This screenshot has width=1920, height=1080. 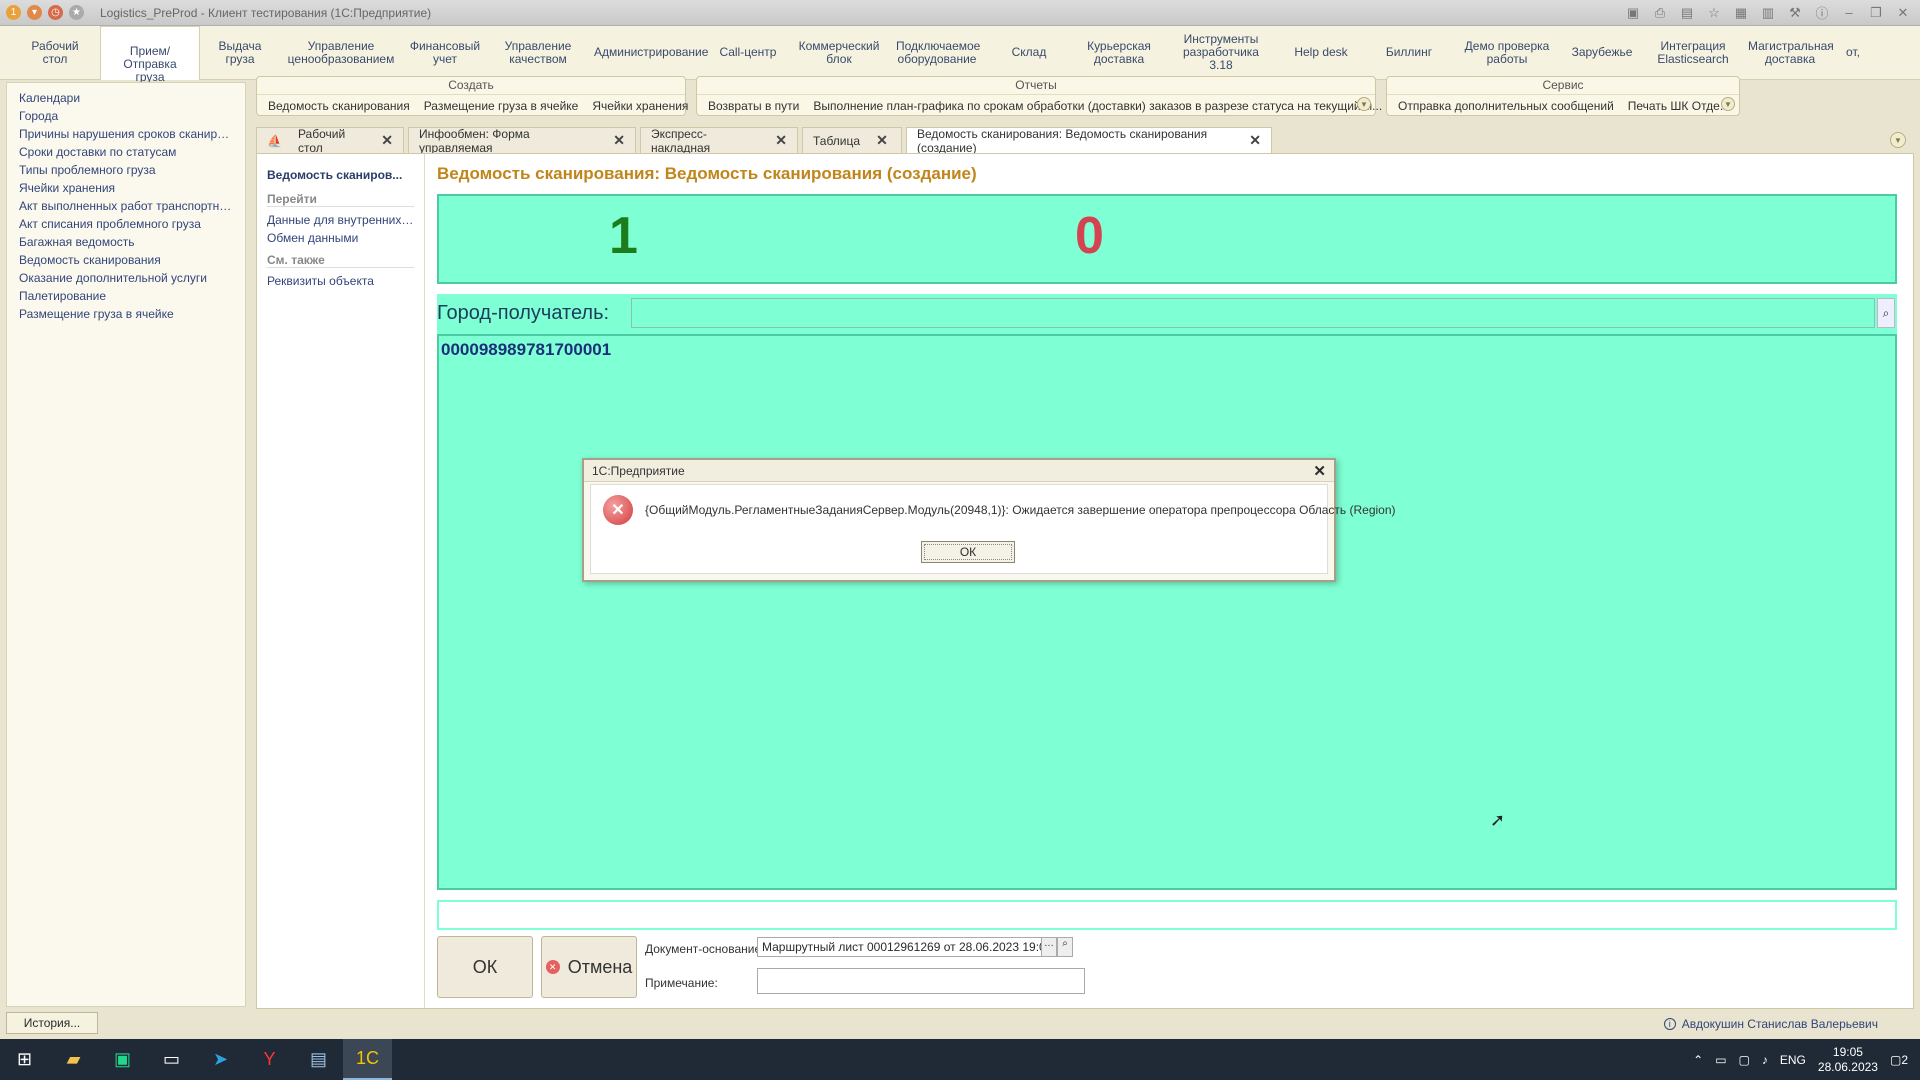 What do you see at coordinates (150, 54) in the screenshot?
I see `section-receive-send: Прием/Отправка груза` at bounding box center [150, 54].